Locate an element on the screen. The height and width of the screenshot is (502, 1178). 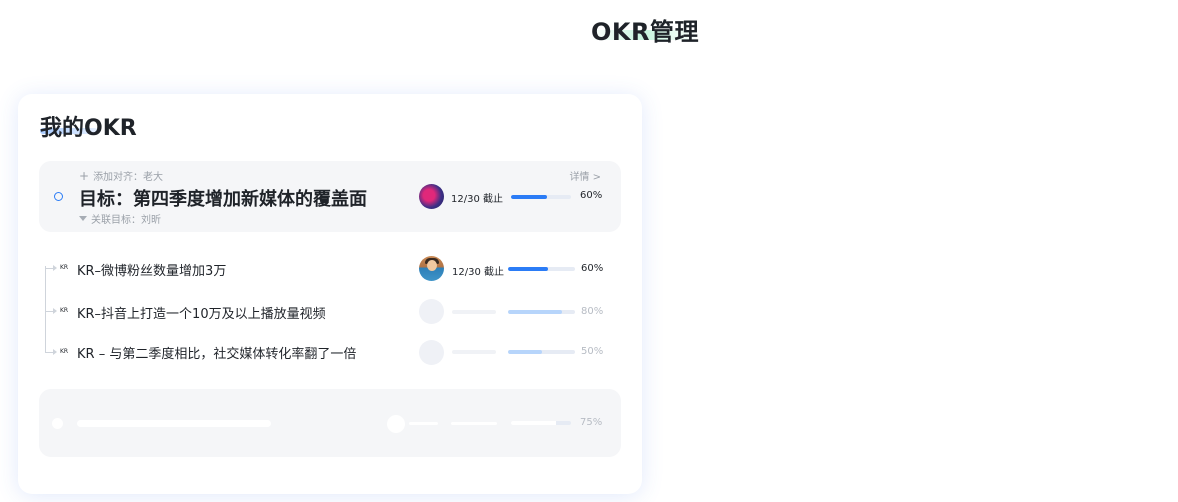
linked-objective: 关联目标：刘昕 is located at coordinates (120, 218).